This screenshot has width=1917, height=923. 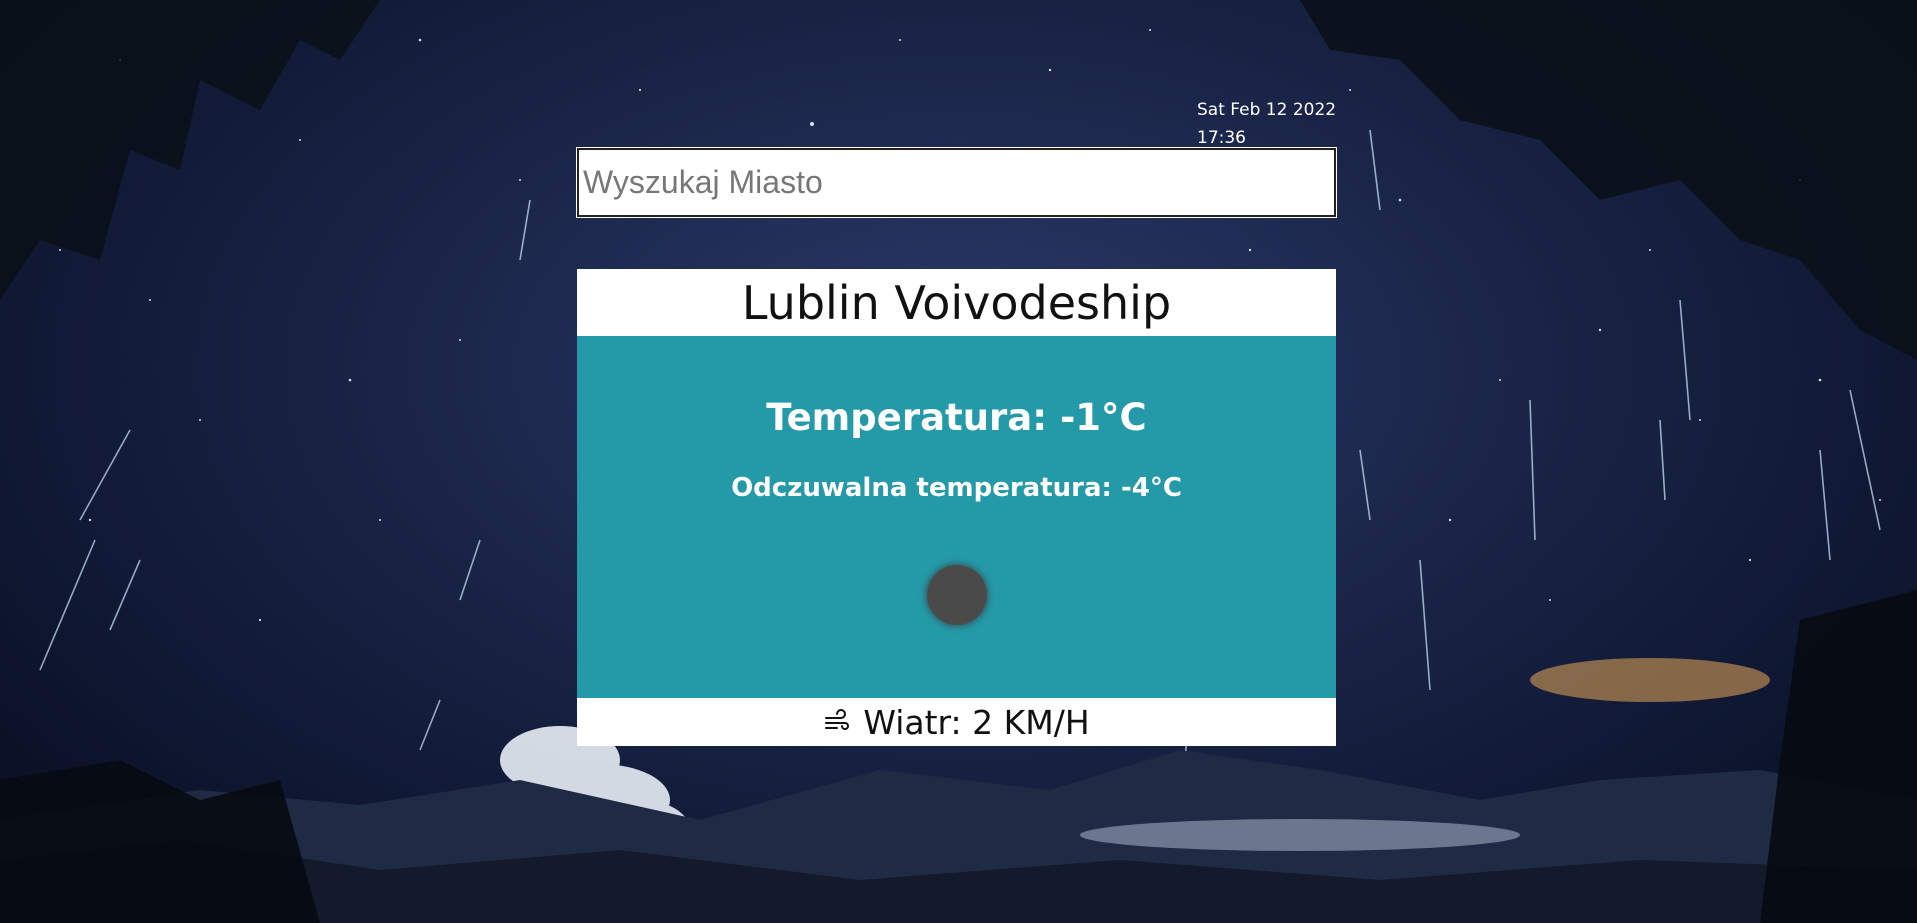 I want to click on current-date: Sat Feb 12 2022, so click(x=1267, y=110).